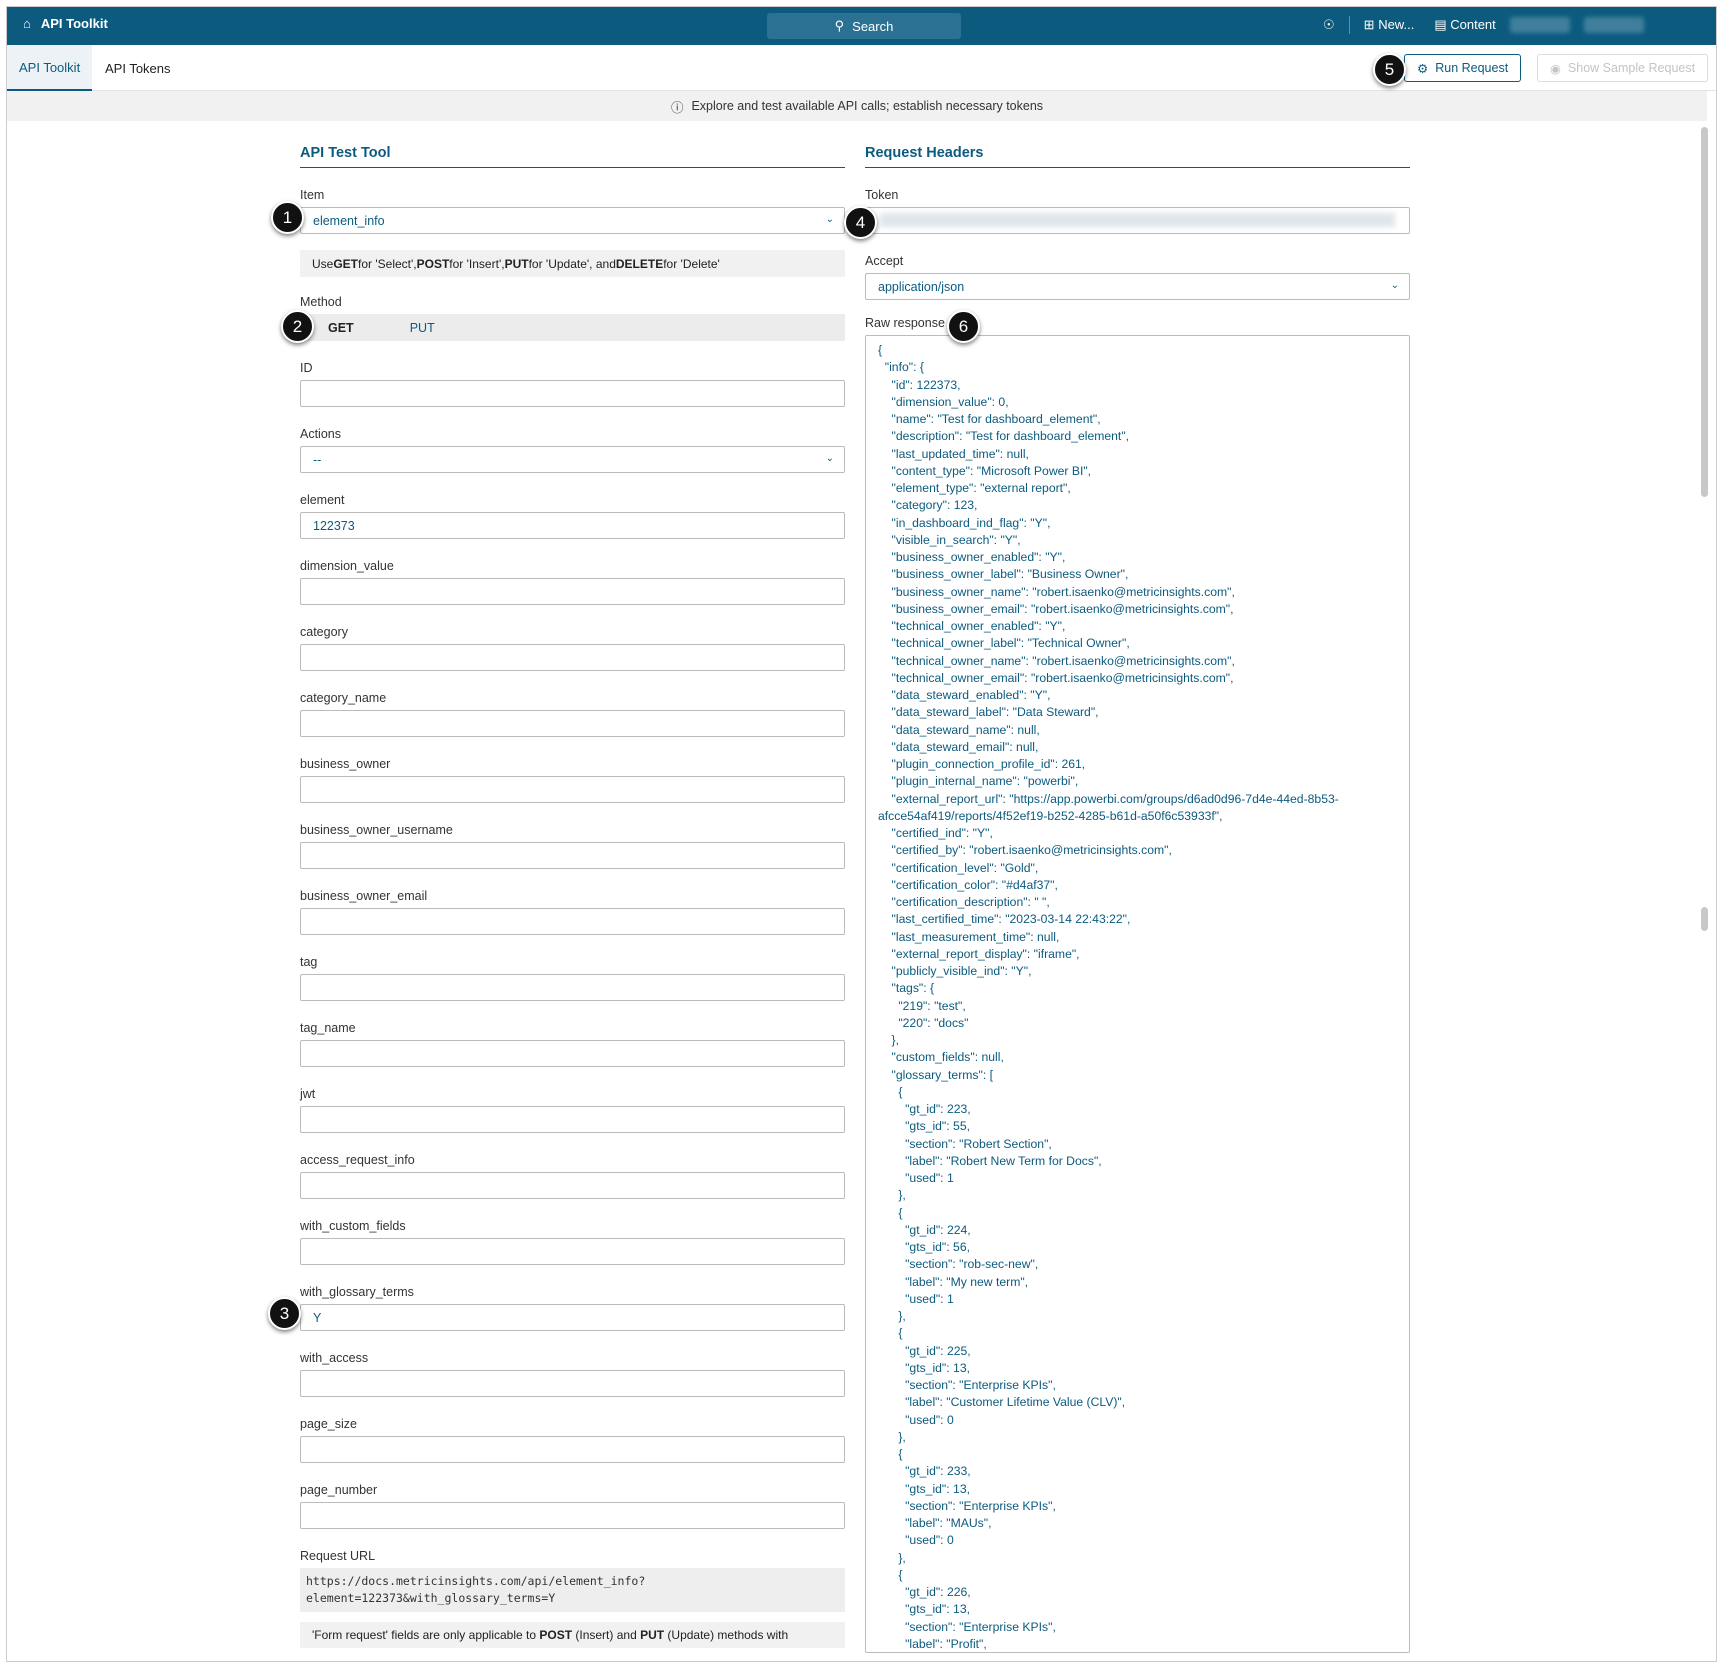  I want to click on dimension-value-input, so click(572, 591).